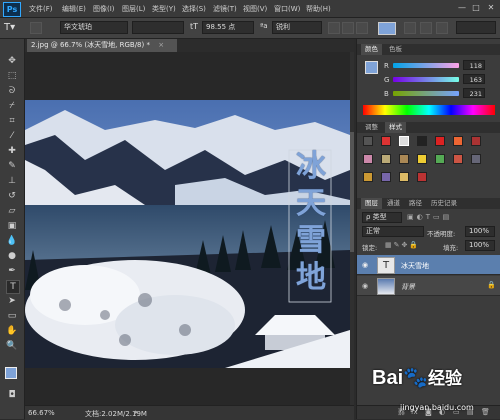  I want to click on layer-name: 背景, so click(408, 287).